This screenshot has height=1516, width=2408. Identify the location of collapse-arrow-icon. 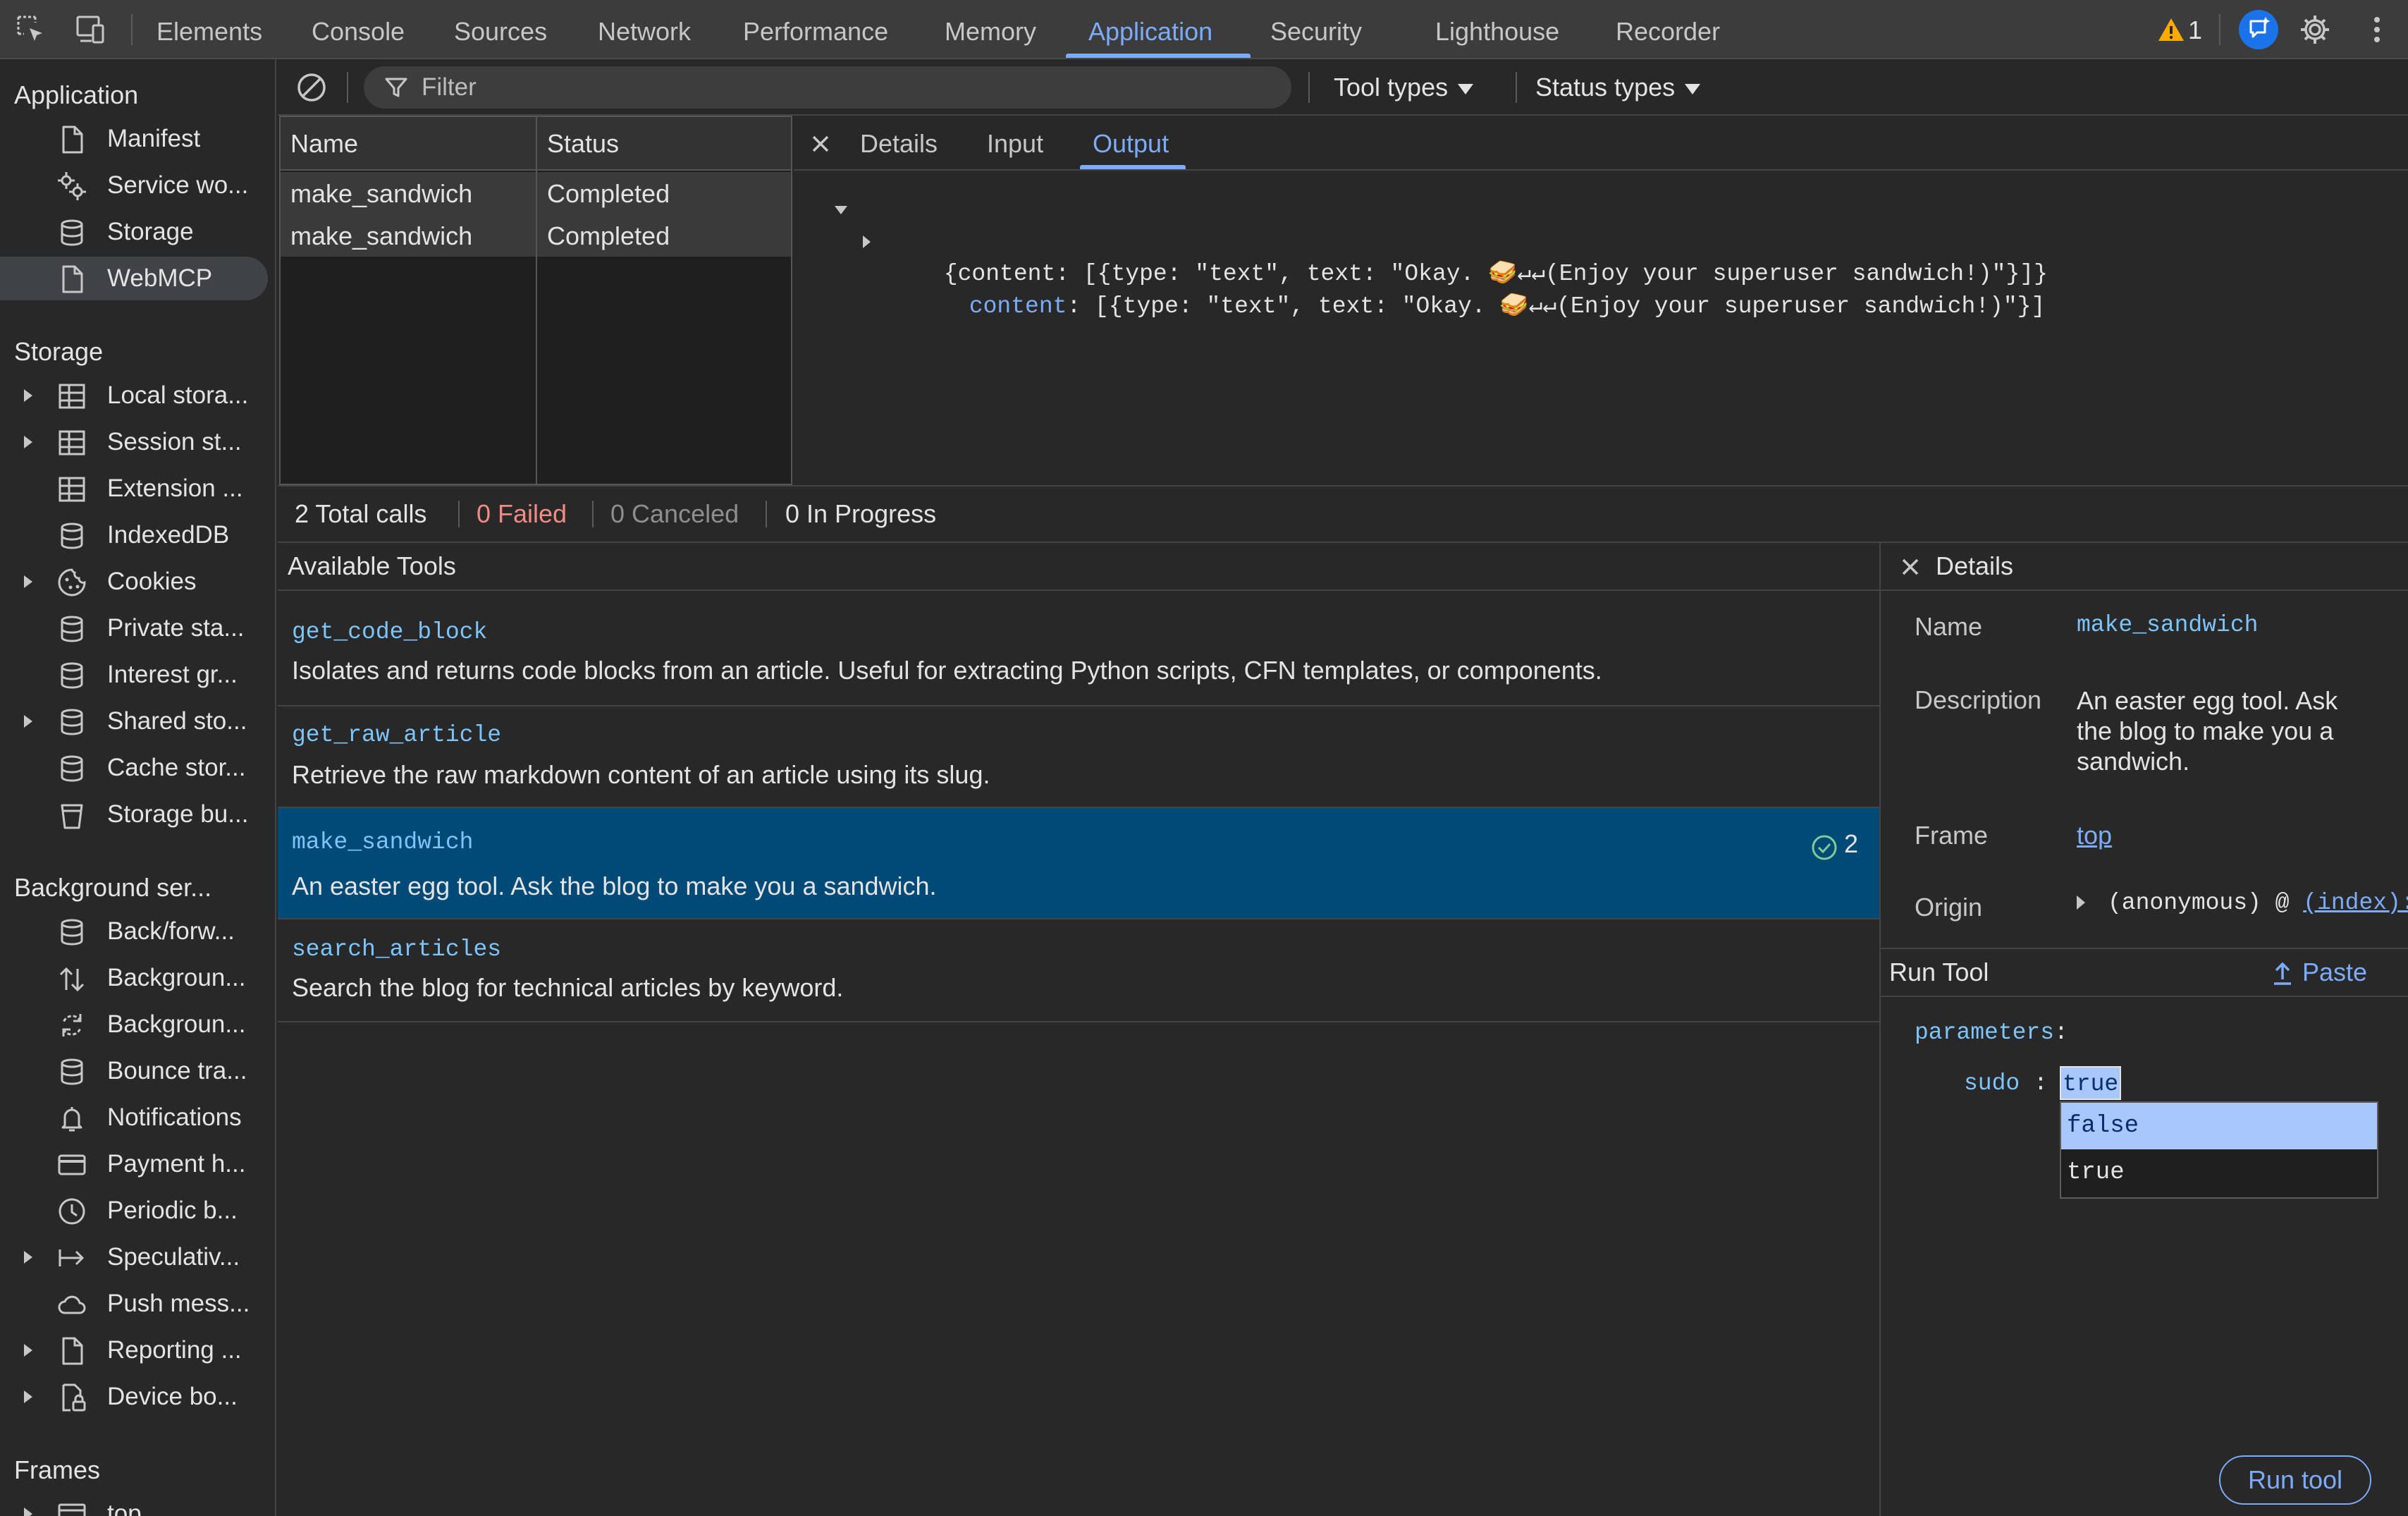
(841, 210).